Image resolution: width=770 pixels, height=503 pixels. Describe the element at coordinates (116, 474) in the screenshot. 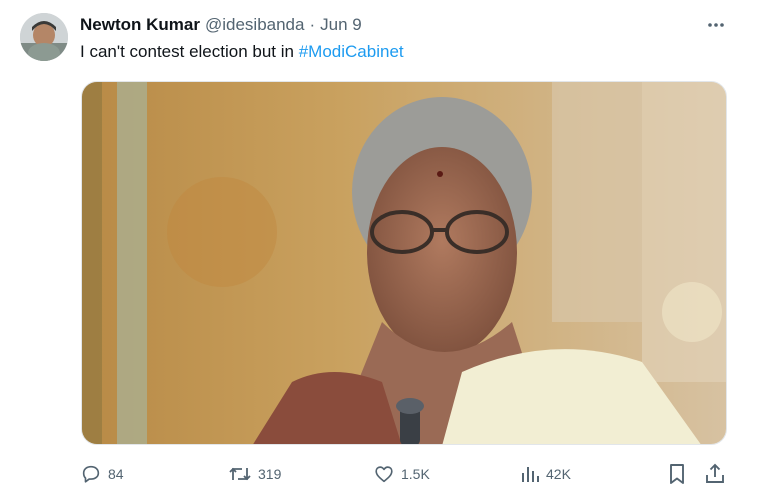

I see `reply-count: 84` at that location.